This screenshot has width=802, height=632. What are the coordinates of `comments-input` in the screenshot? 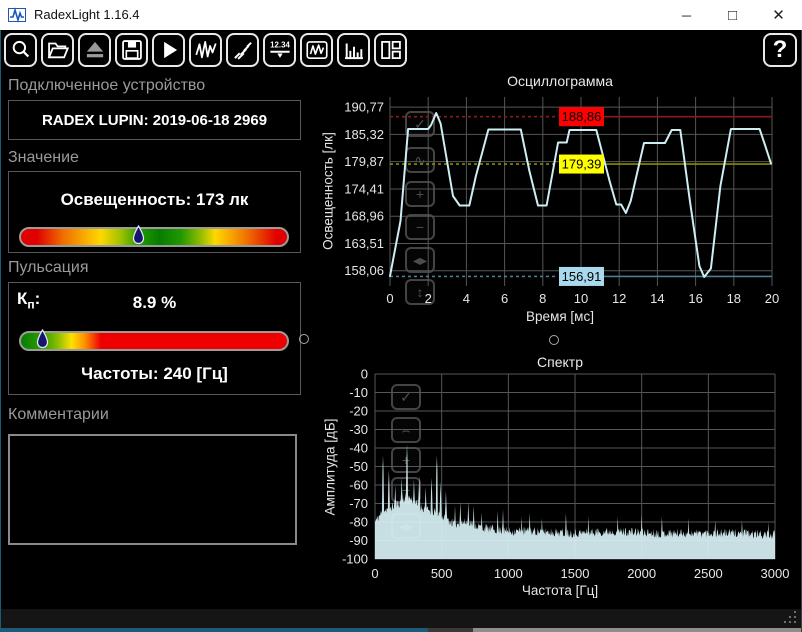 It's located at (152, 489).